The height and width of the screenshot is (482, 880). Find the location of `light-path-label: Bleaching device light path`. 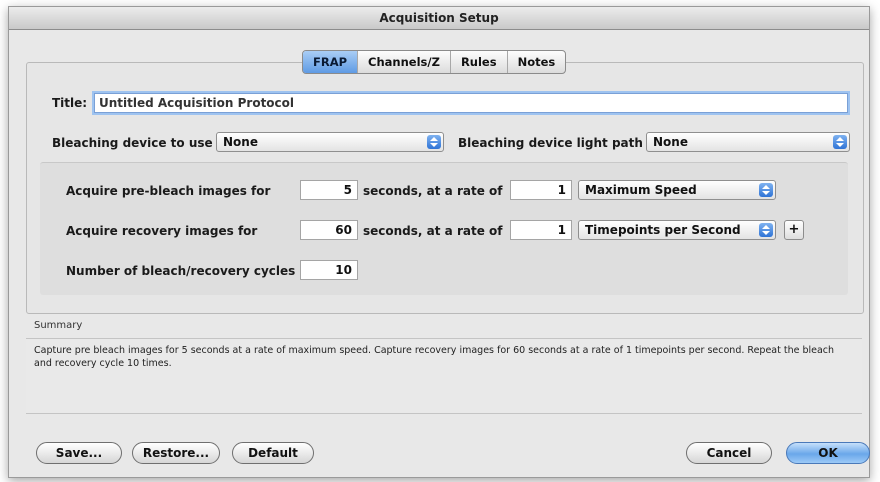

light-path-label: Bleaching device light path is located at coordinates (550, 143).